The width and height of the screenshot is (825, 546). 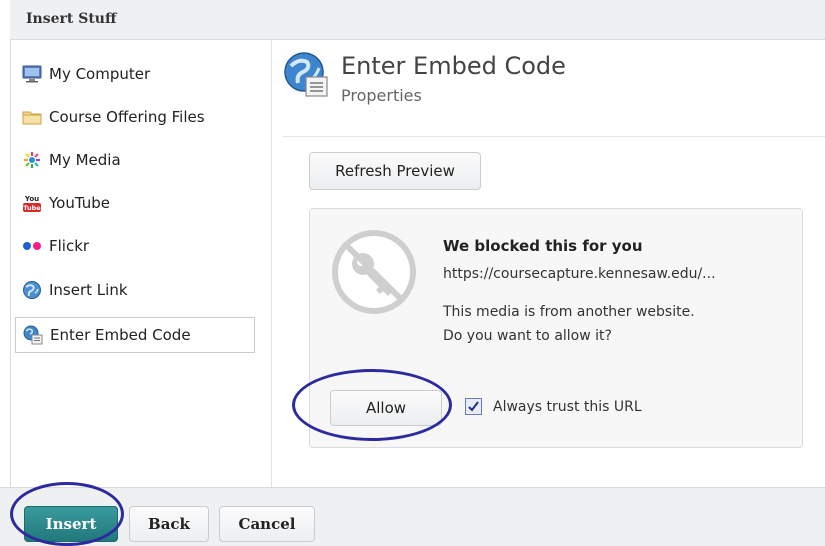 I want to click on always-trust-label: Always trust this URL, so click(x=567, y=407).